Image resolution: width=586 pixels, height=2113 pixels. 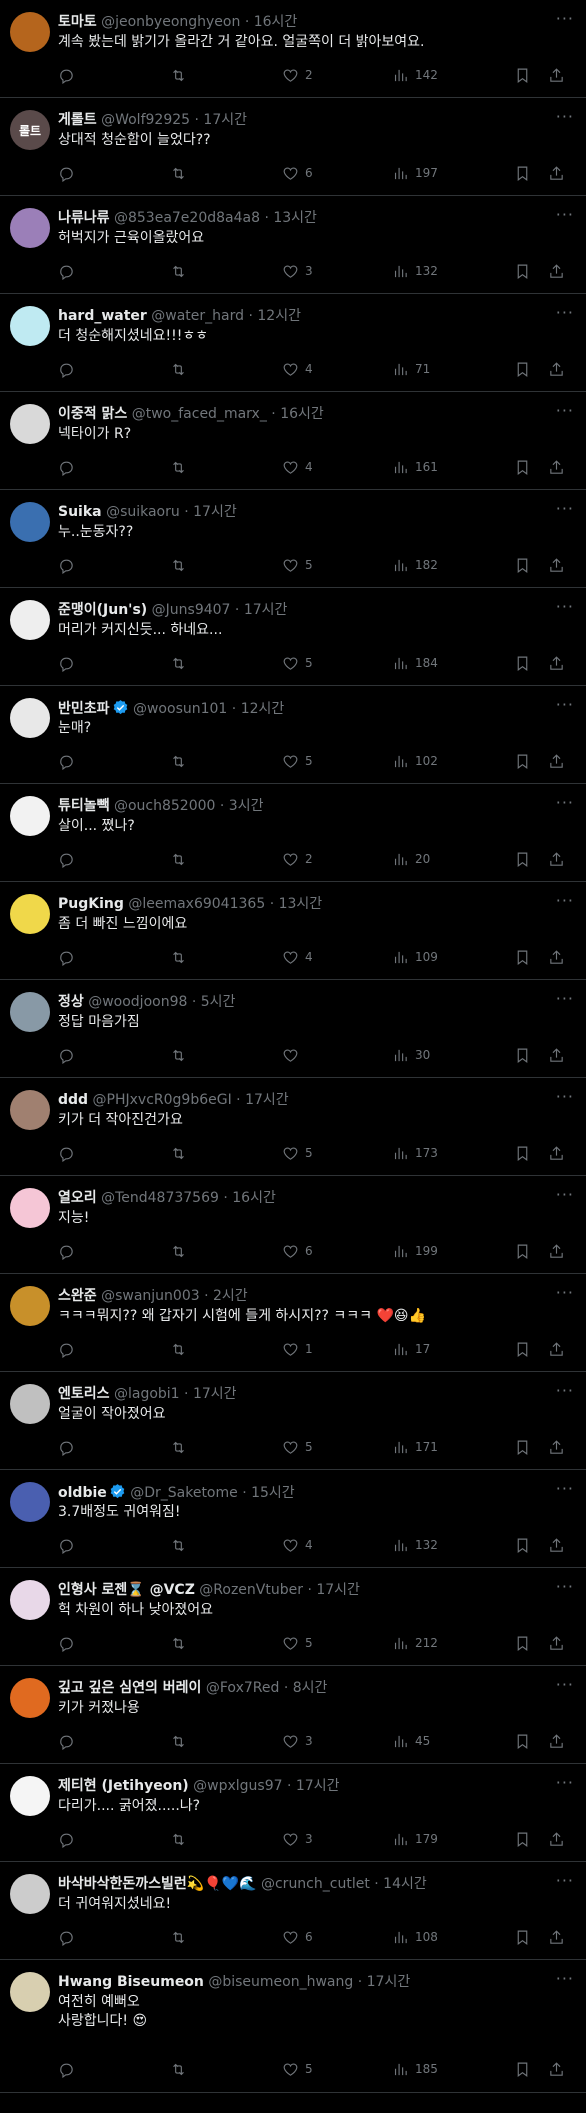 What do you see at coordinates (453, 271) in the screenshot?
I see `views-button: 132` at bounding box center [453, 271].